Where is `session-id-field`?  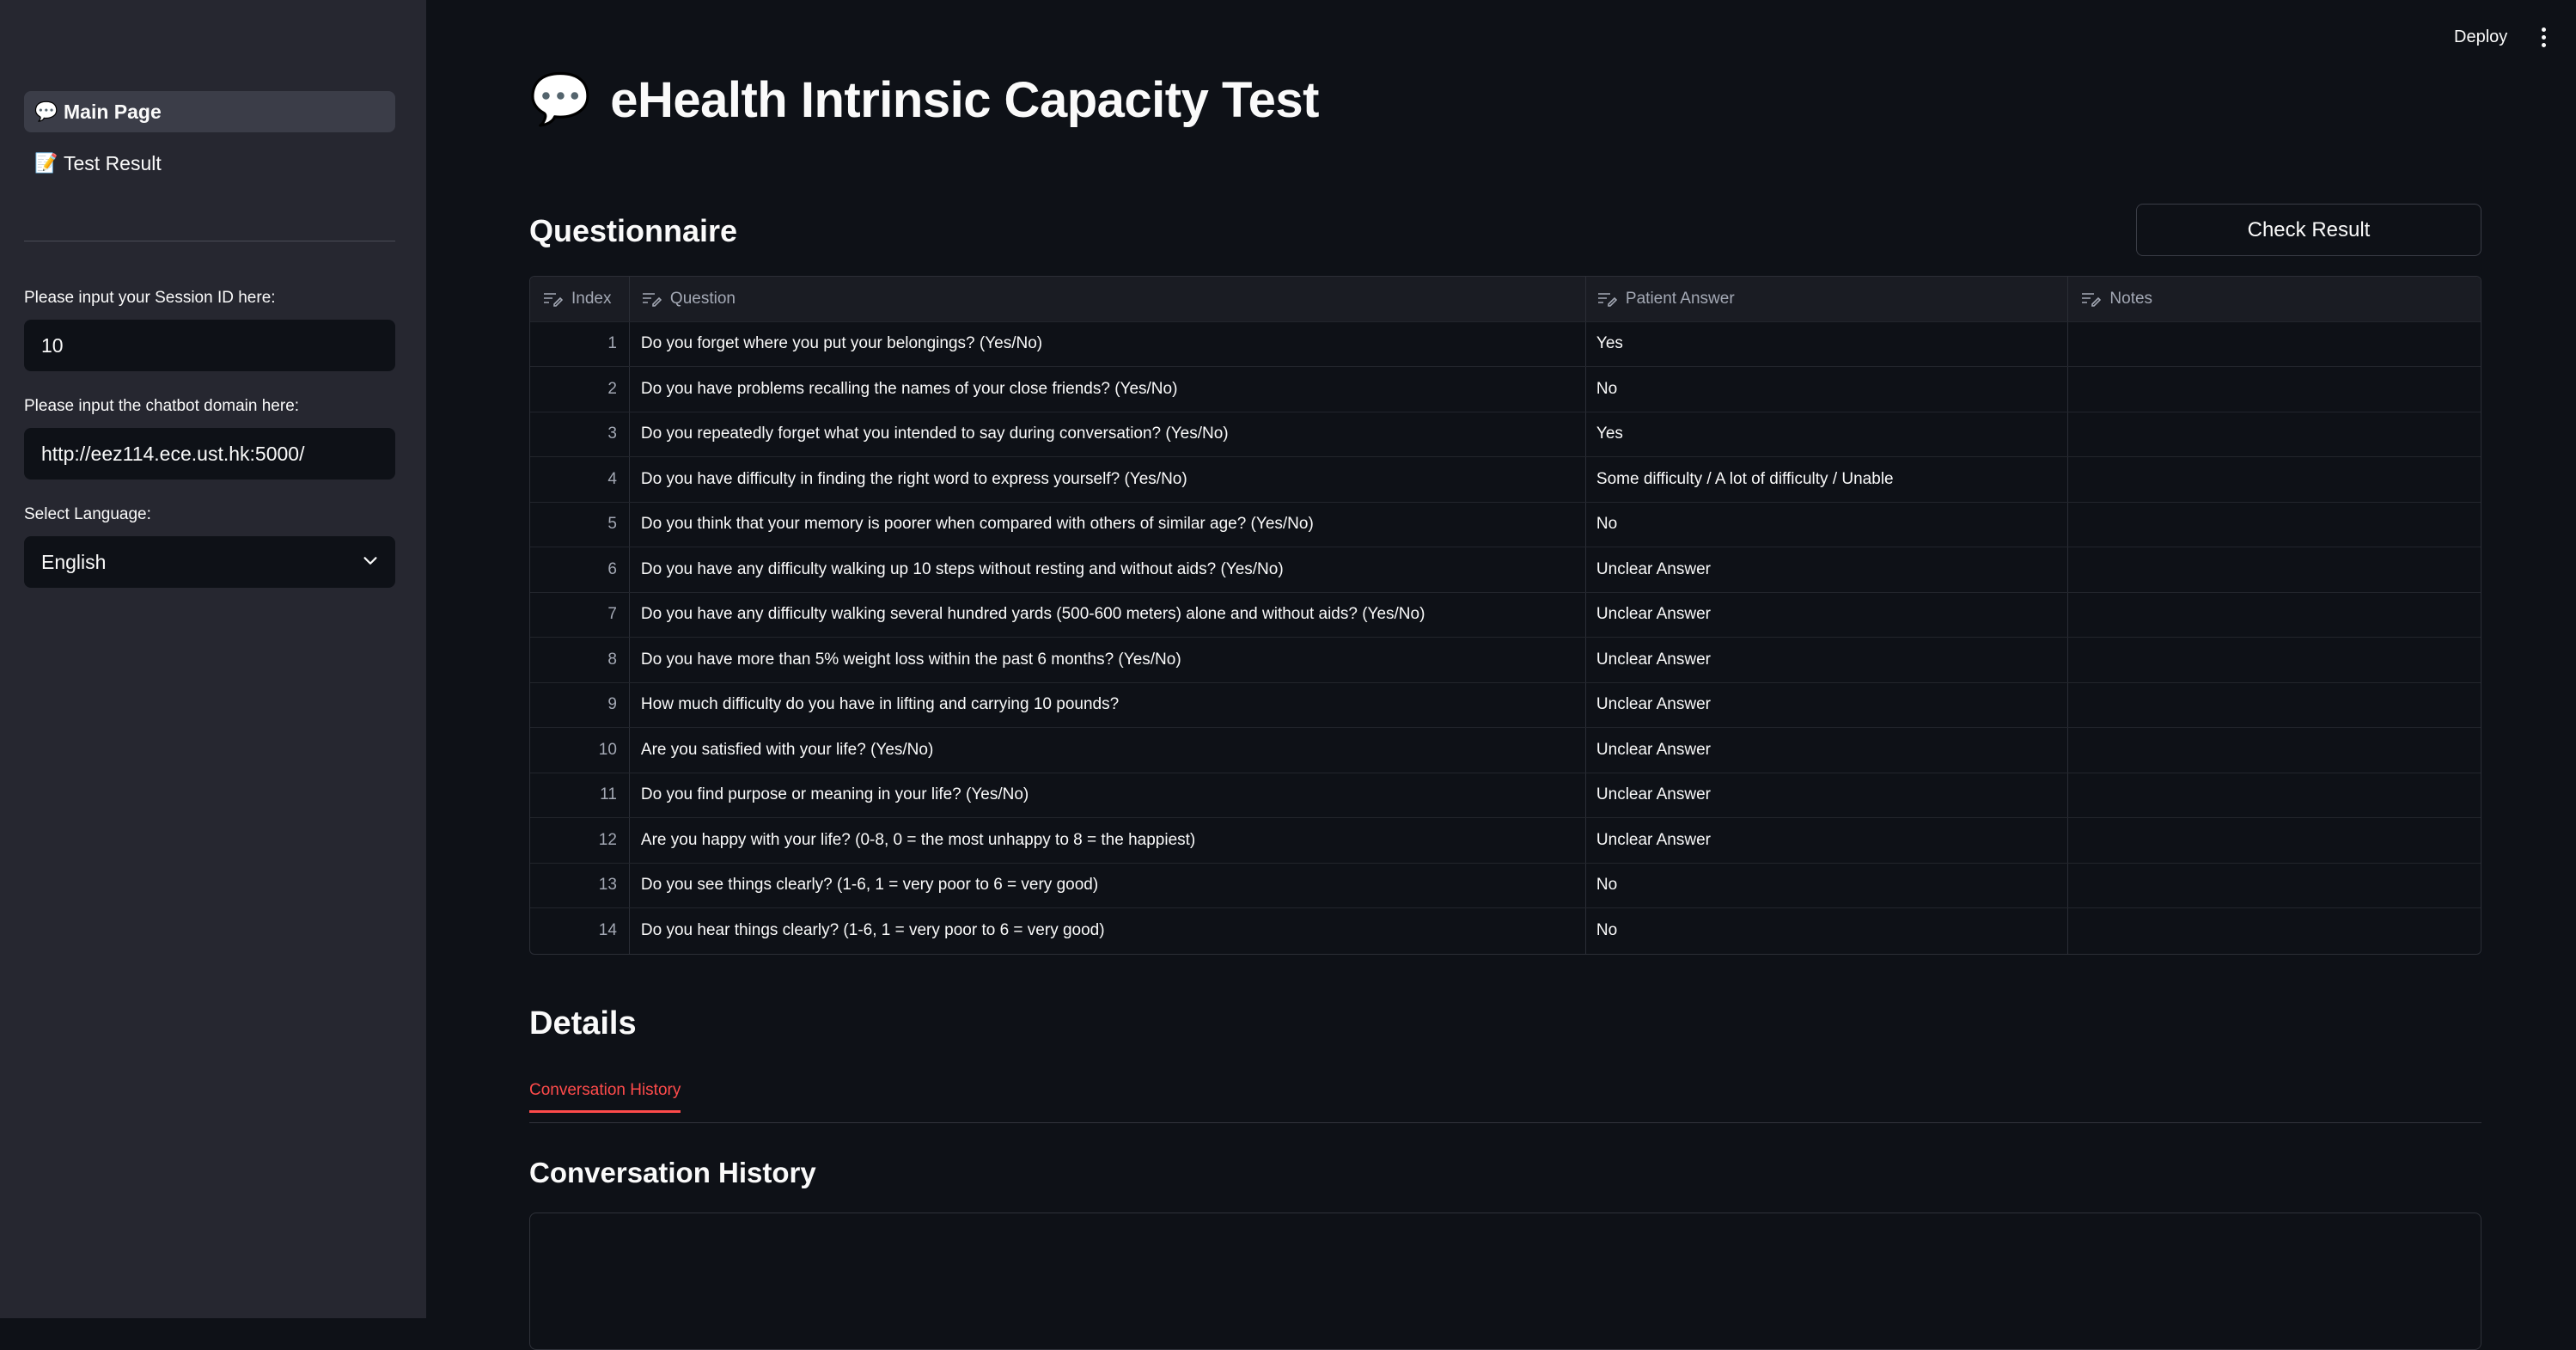 session-id-field is located at coordinates (209, 345).